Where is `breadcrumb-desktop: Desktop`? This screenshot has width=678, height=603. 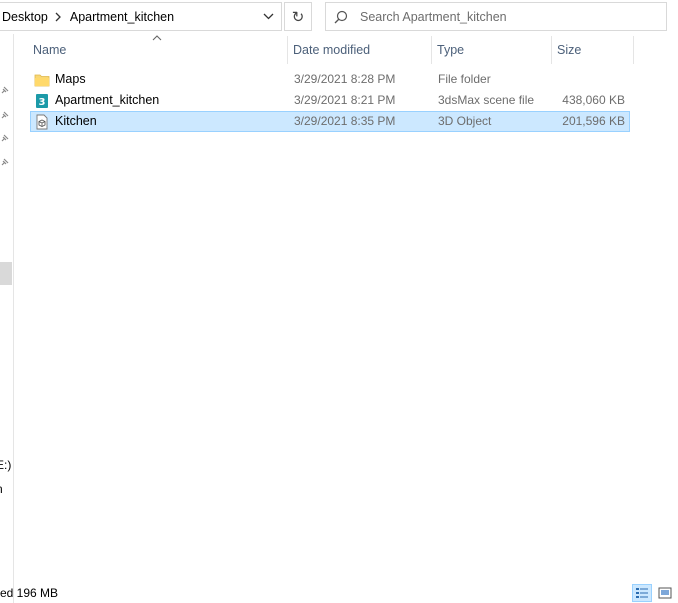 breadcrumb-desktop: Desktop is located at coordinates (25, 17).